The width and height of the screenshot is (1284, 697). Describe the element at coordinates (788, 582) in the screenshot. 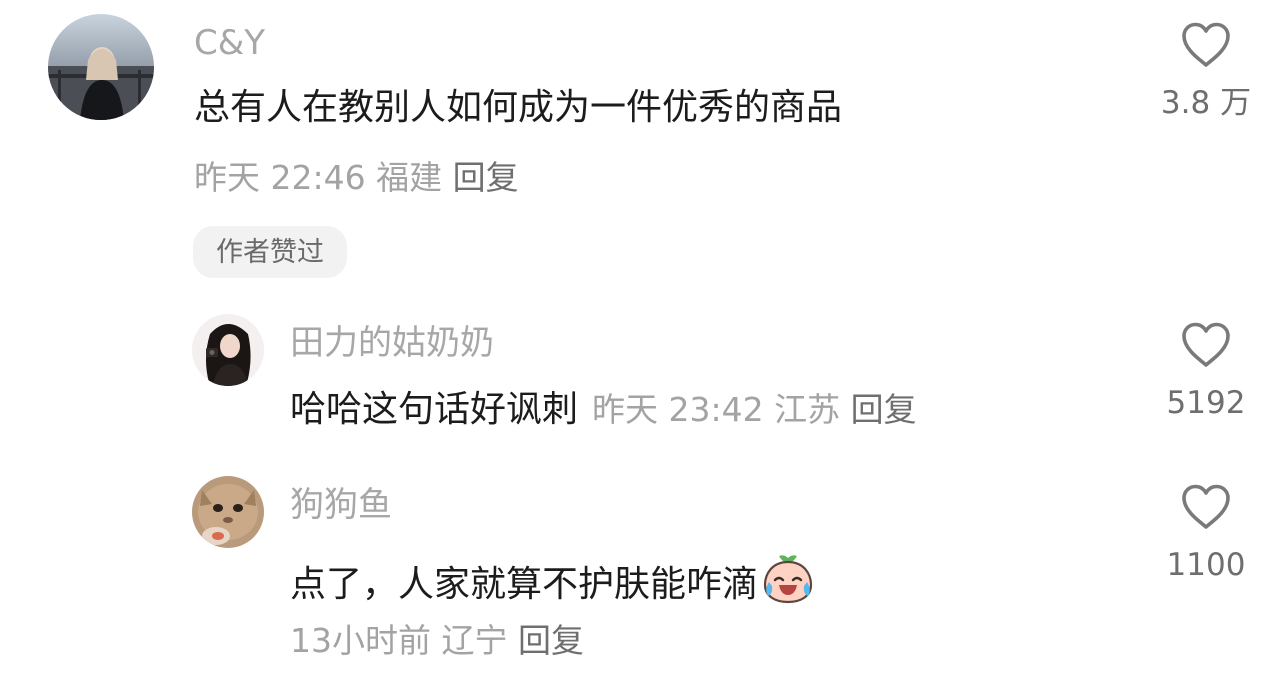

I see `crying-laughing-peach-emoji` at that location.